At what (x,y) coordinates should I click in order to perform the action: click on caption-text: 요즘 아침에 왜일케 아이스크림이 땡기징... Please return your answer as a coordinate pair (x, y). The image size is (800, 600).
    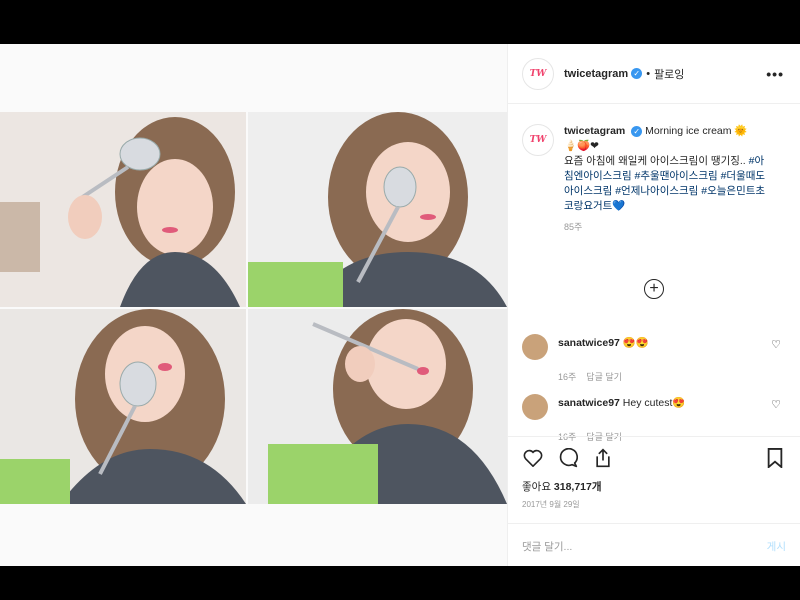
    Looking at the image, I should click on (655, 161).